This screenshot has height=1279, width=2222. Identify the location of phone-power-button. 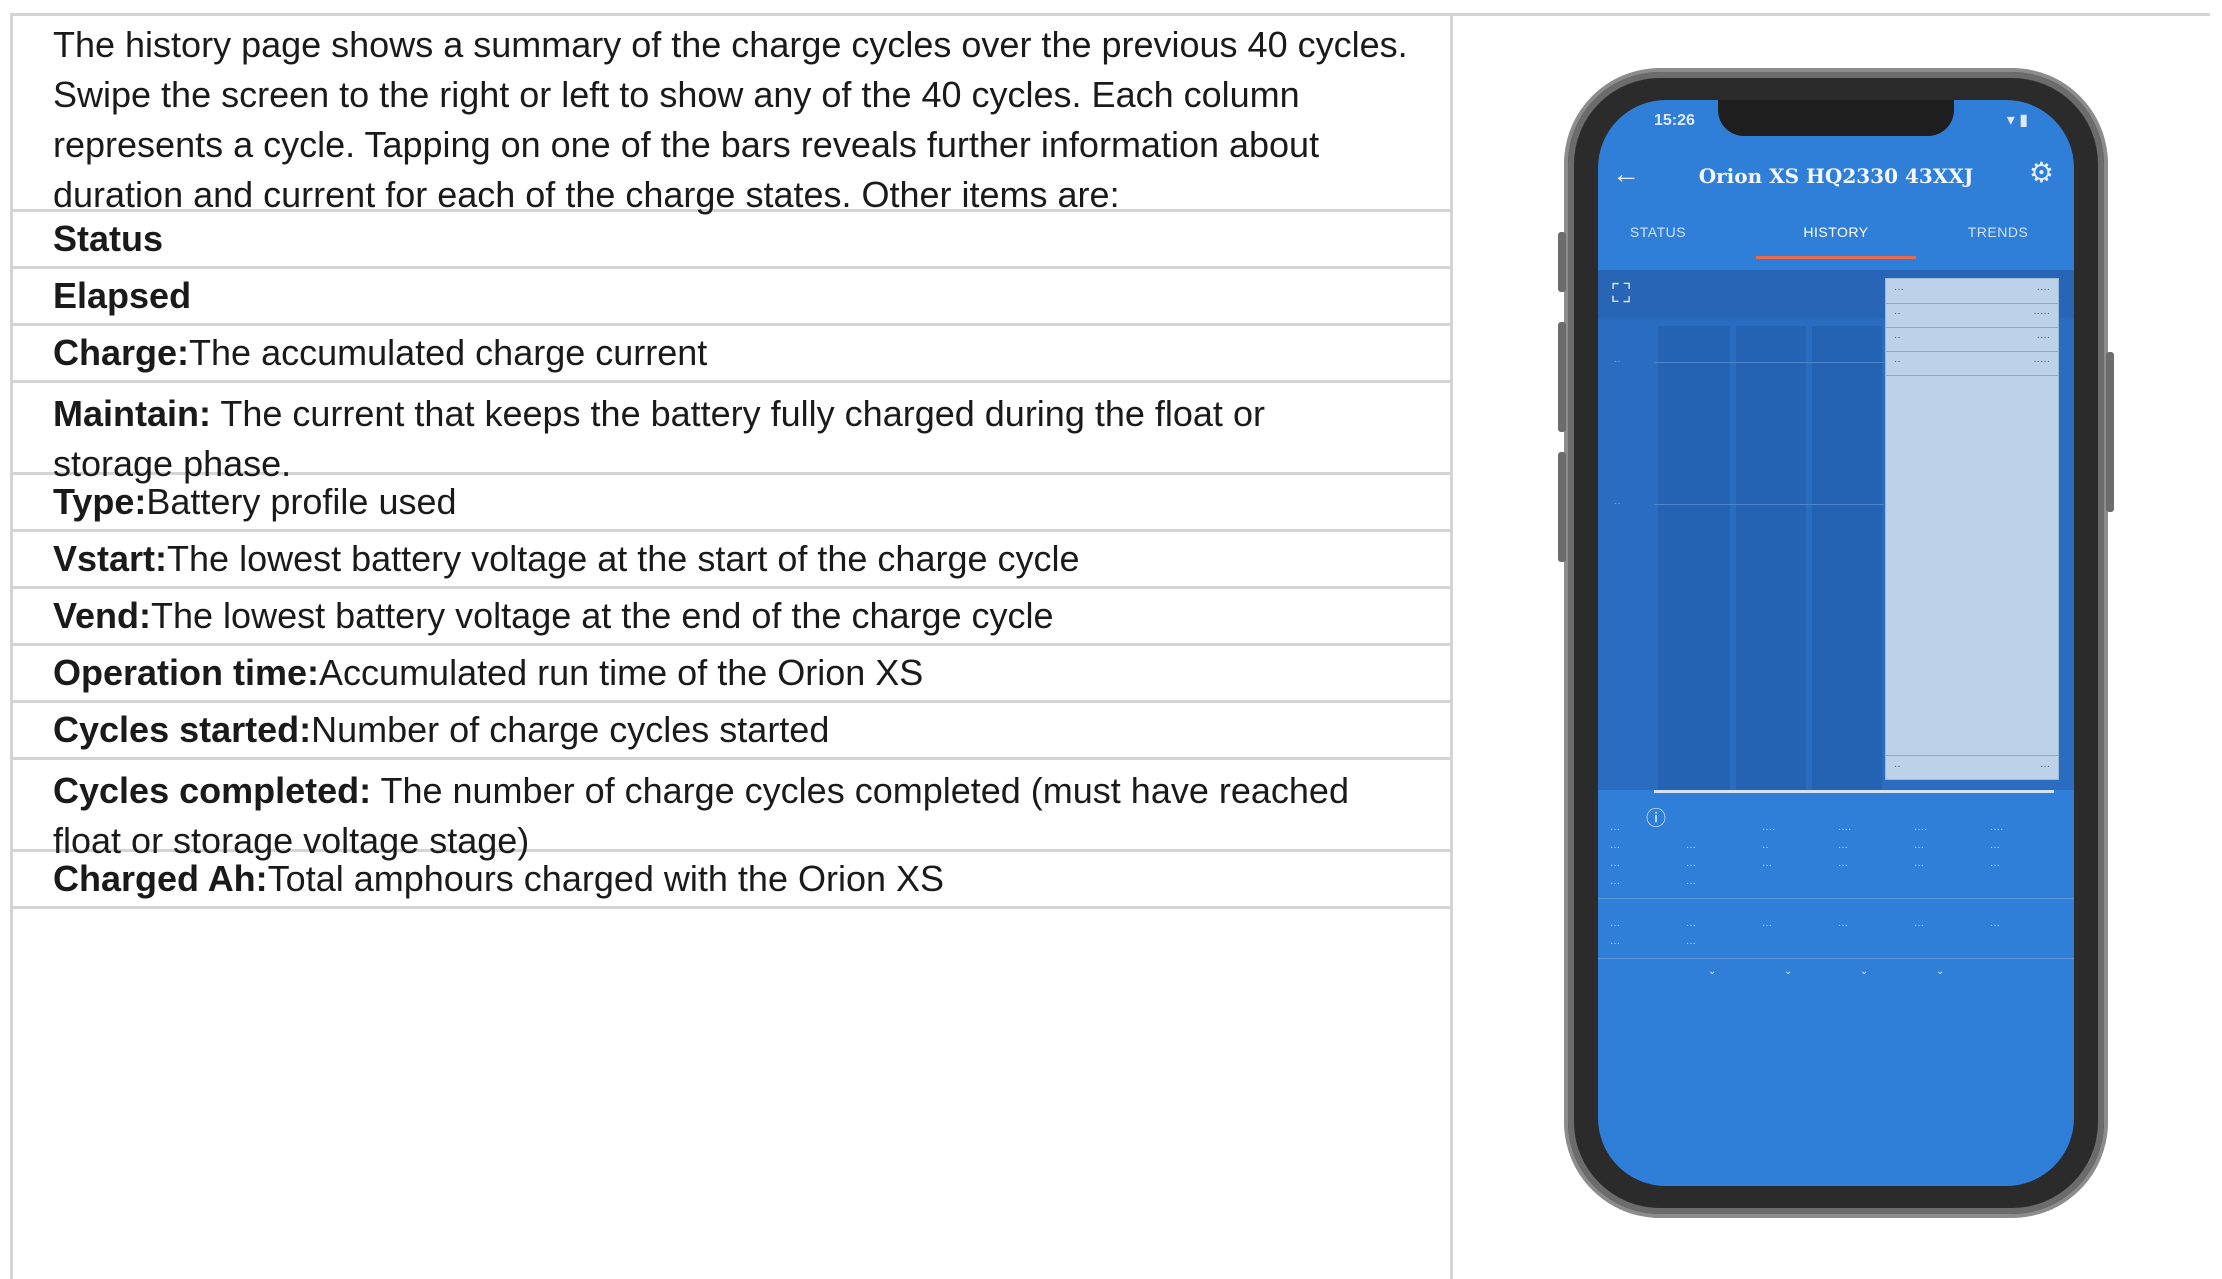
(2110, 432).